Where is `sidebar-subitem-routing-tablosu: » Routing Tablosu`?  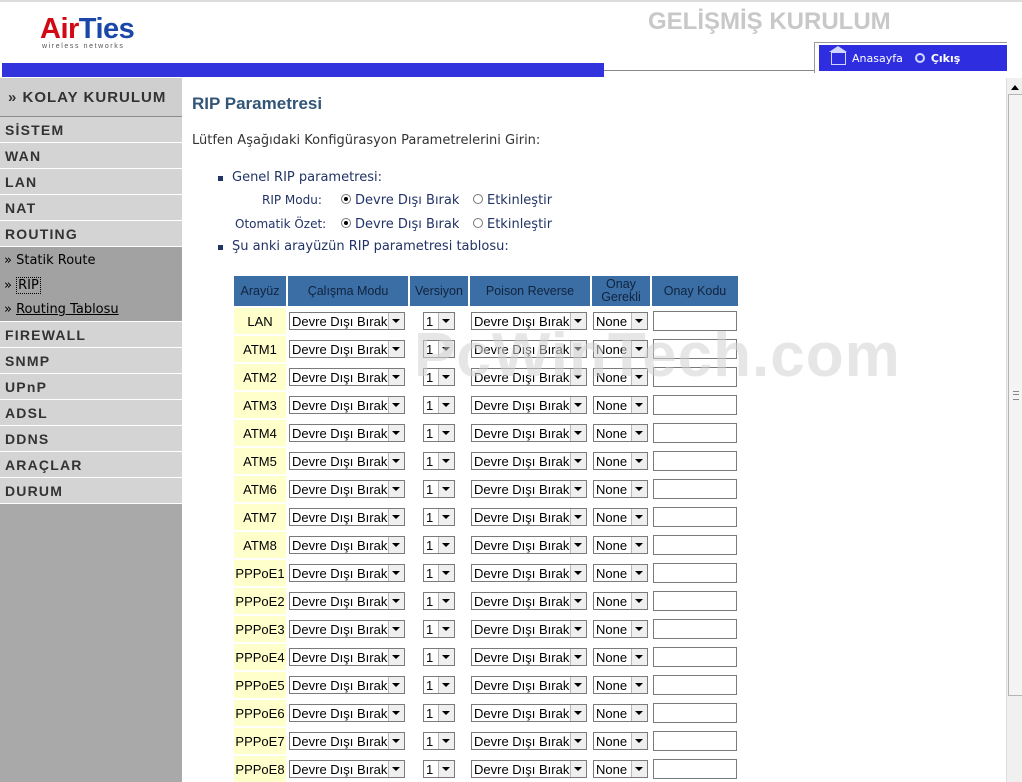 sidebar-subitem-routing-tablosu: » Routing Tablosu is located at coordinates (91, 309).